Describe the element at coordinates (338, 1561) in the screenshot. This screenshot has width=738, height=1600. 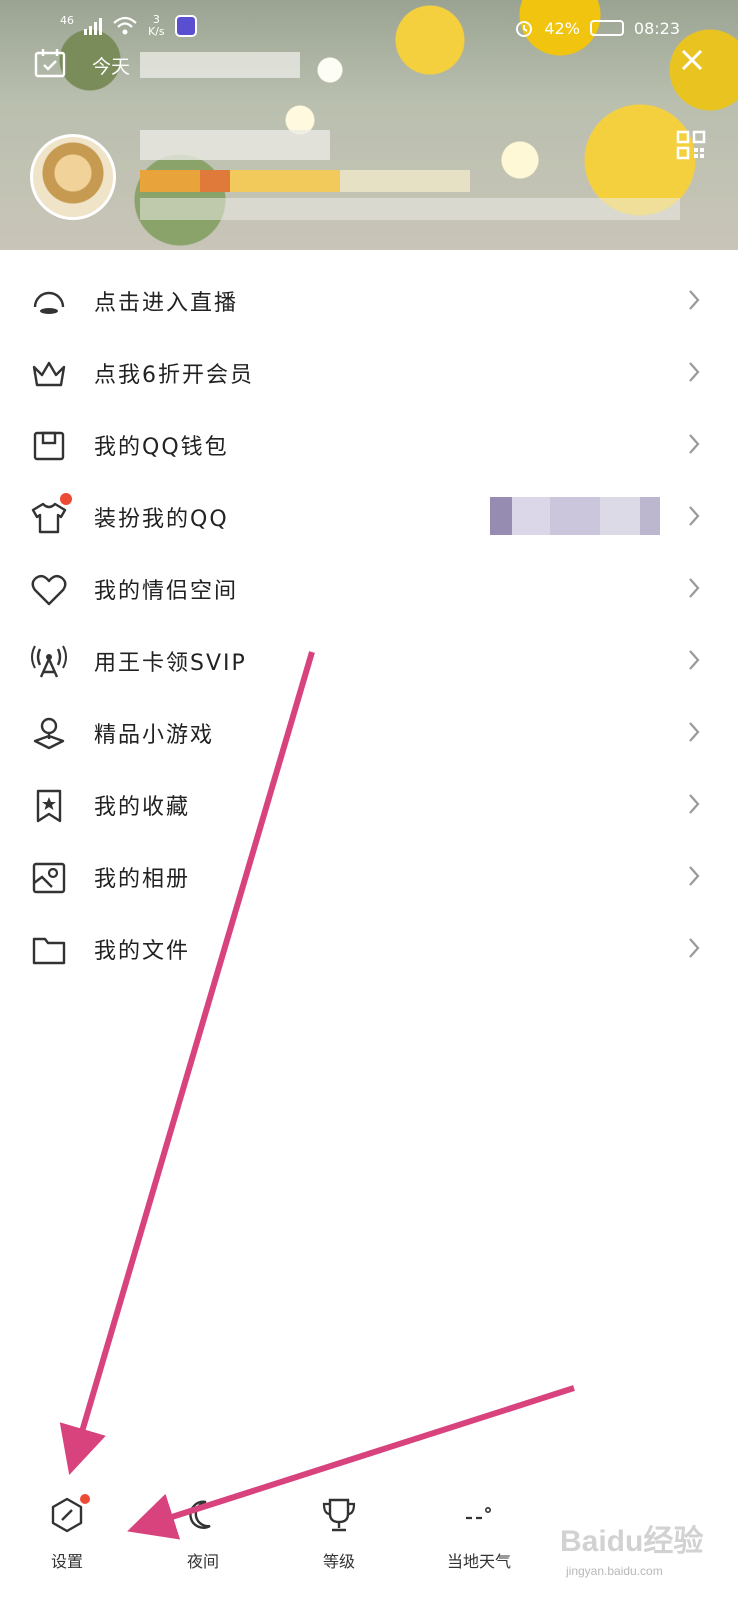
I see `level-label: 等级` at that location.